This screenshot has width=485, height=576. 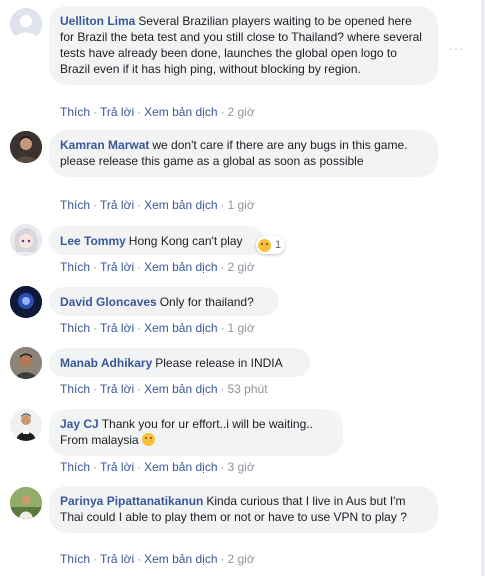 I want to click on comment-author: Manab Adhikary, so click(x=106, y=363).